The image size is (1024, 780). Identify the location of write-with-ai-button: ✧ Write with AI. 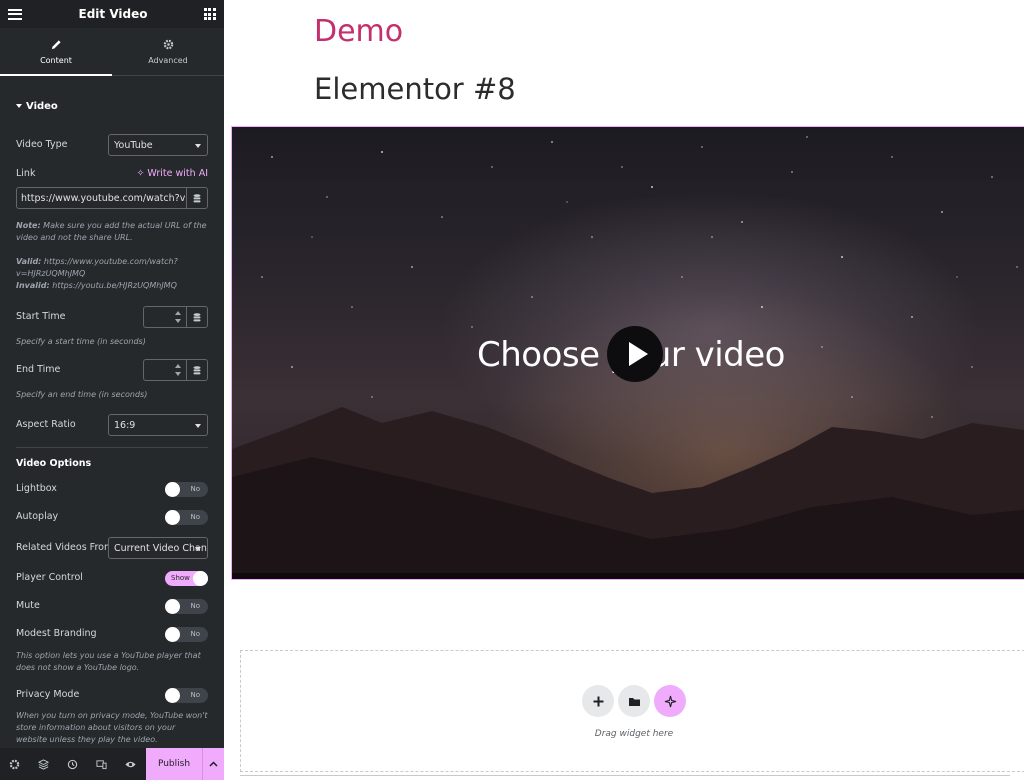
(172, 173).